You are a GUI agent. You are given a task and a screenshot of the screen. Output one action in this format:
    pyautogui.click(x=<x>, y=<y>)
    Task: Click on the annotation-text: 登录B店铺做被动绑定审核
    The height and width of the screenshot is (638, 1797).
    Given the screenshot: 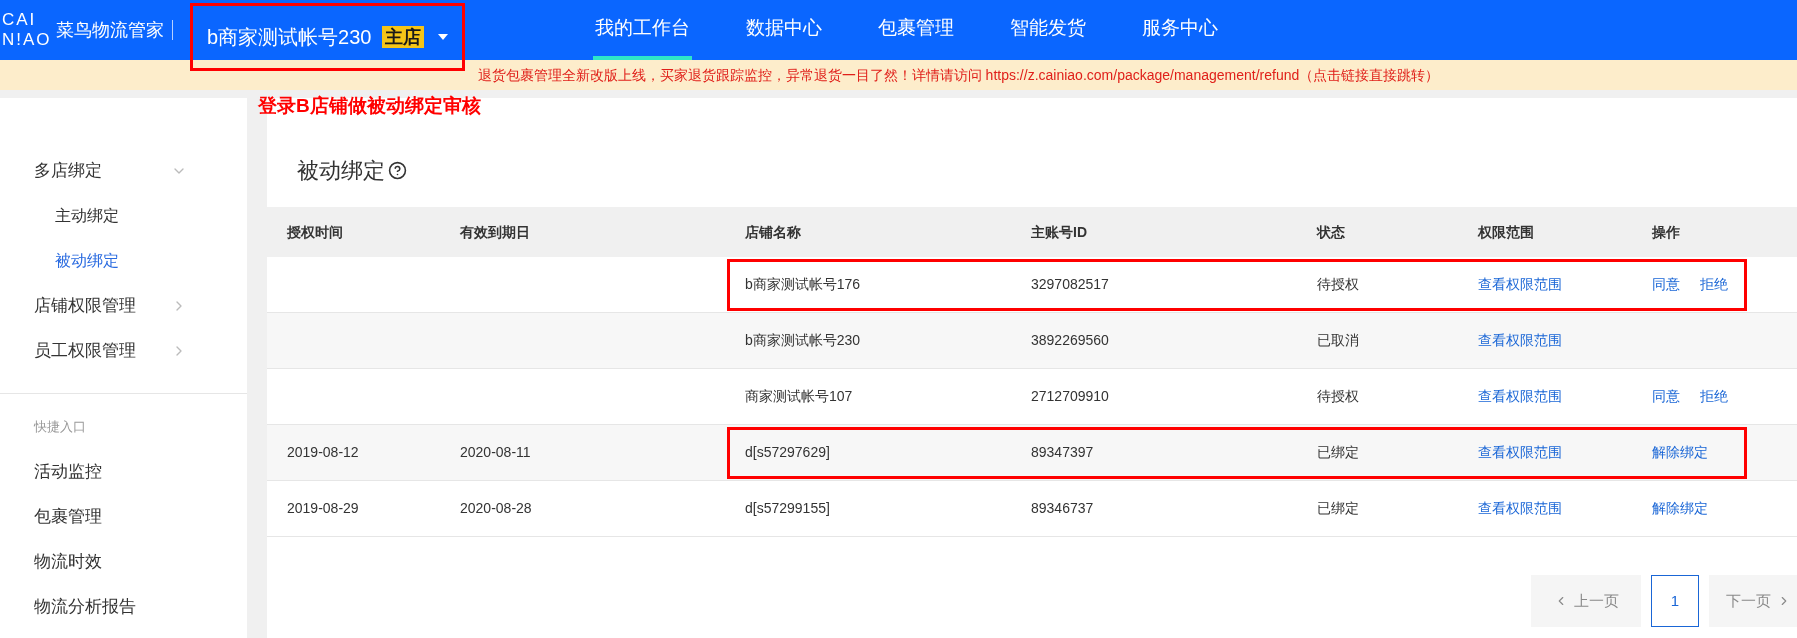 What is the action you would take?
    pyautogui.click(x=369, y=106)
    